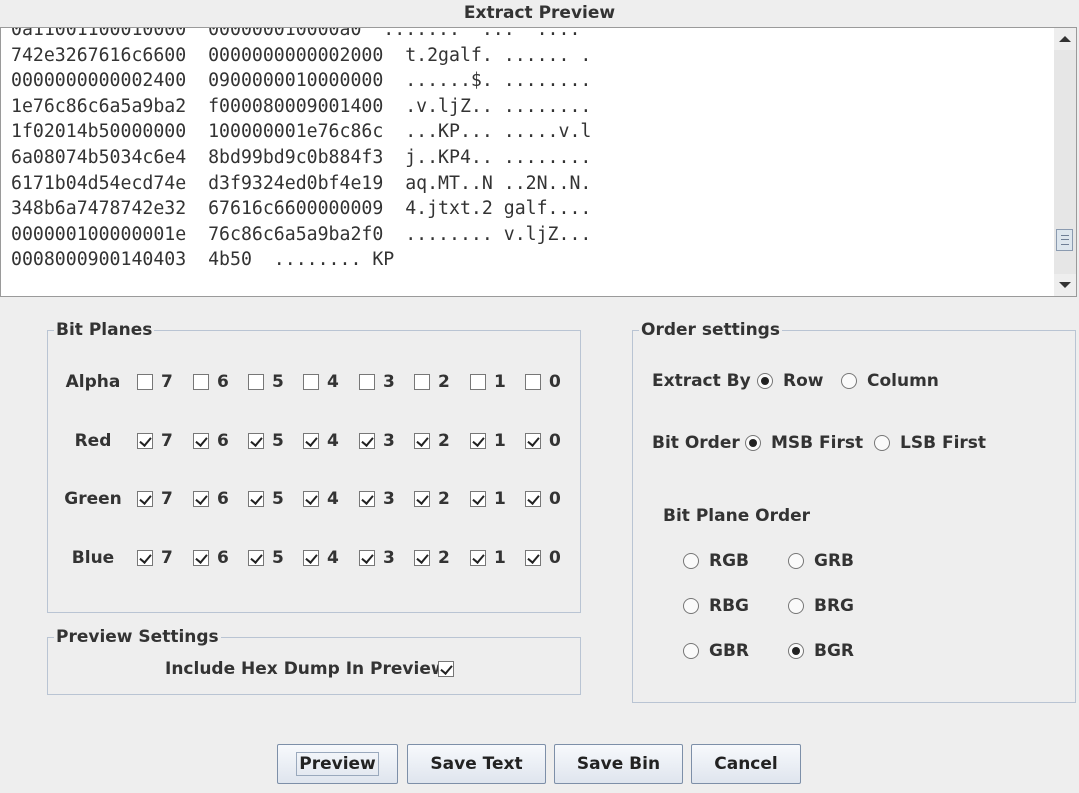  Describe the element at coordinates (849, 381) in the screenshot. I see `extract-by-column-radio` at that location.